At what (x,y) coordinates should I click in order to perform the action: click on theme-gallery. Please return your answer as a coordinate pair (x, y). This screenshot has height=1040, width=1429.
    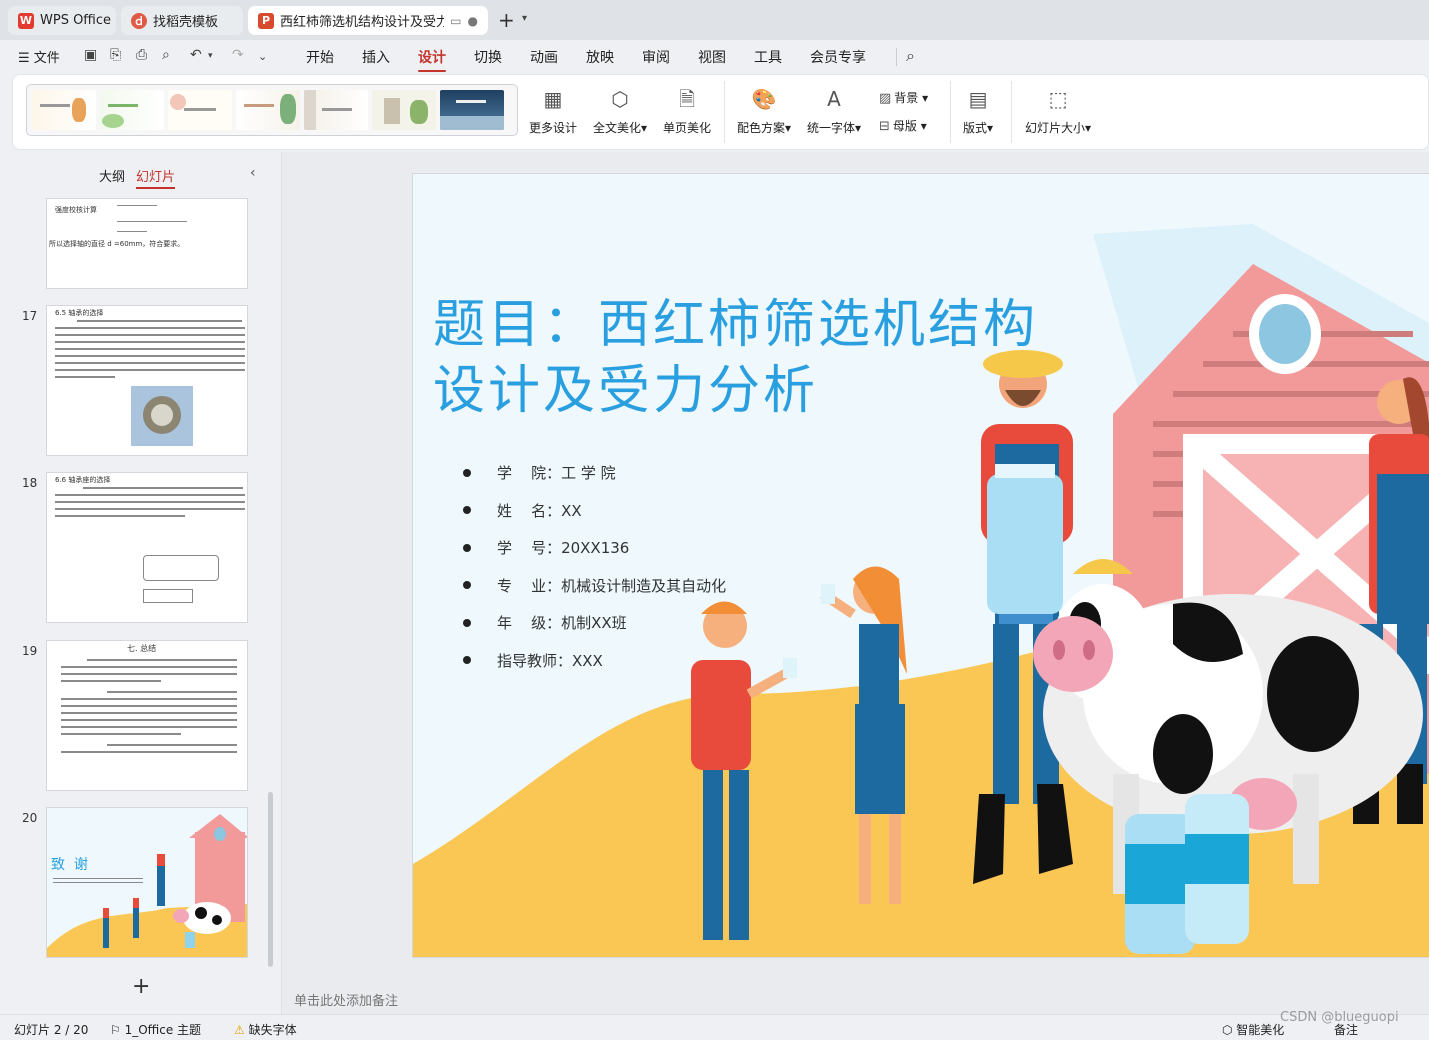
    Looking at the image, I should click on (272, 110).